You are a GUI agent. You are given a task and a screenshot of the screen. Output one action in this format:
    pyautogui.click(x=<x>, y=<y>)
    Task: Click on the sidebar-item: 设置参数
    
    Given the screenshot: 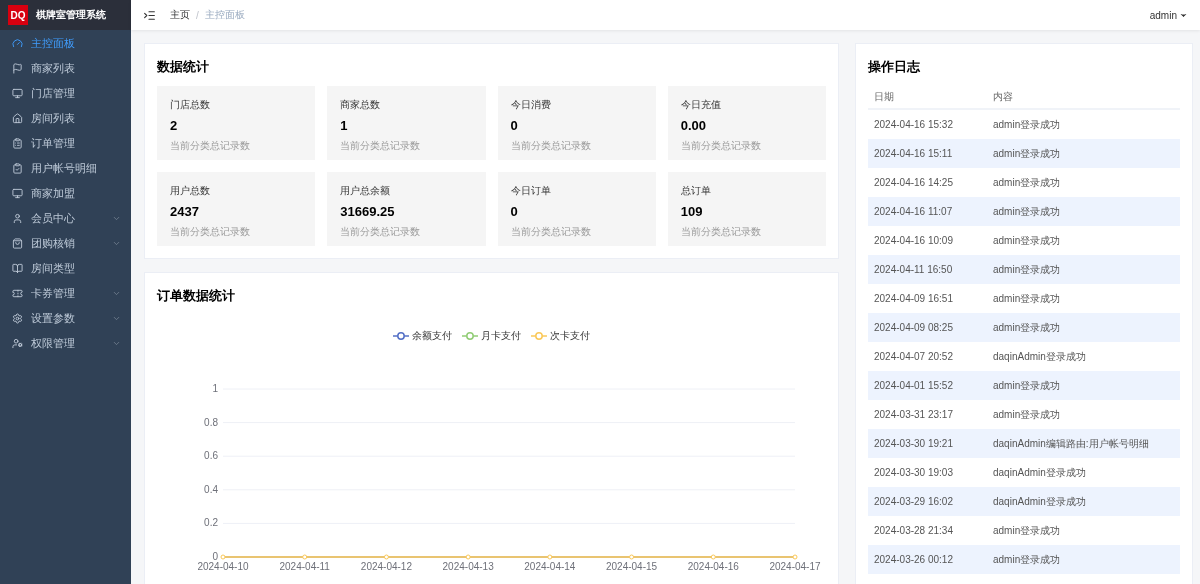 What is the action you would take?
    pyautogui.click(x=65, y=318)
    